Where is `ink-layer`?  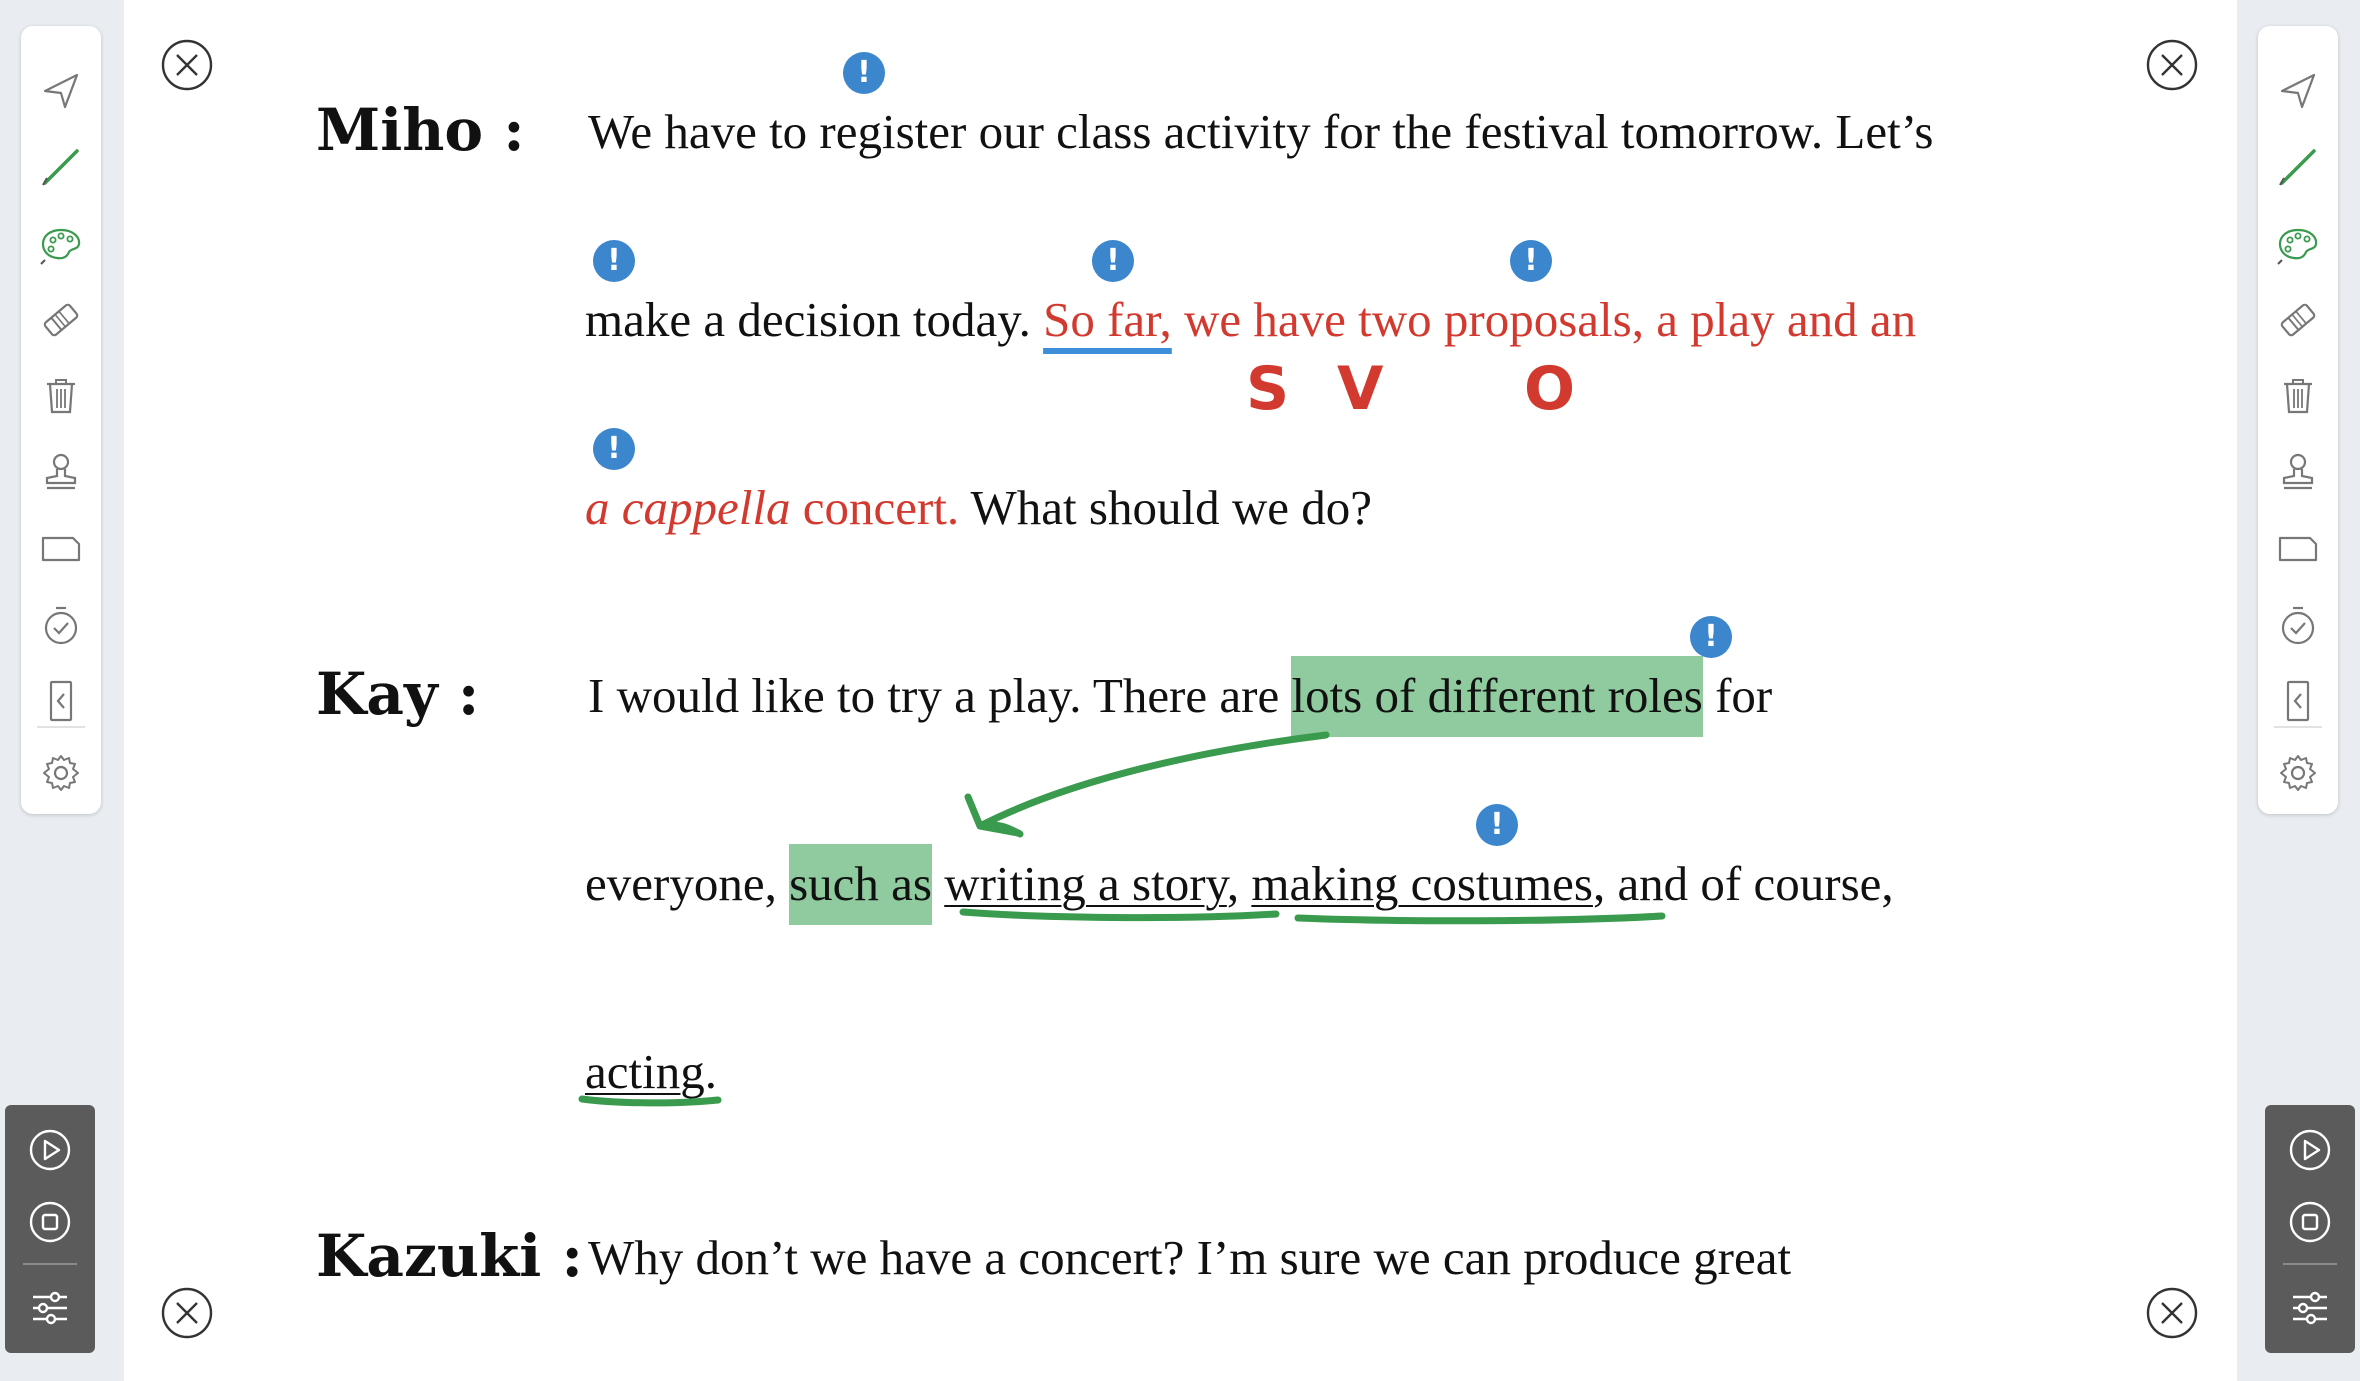 ink-layer is located at coordinates (1122, 919).